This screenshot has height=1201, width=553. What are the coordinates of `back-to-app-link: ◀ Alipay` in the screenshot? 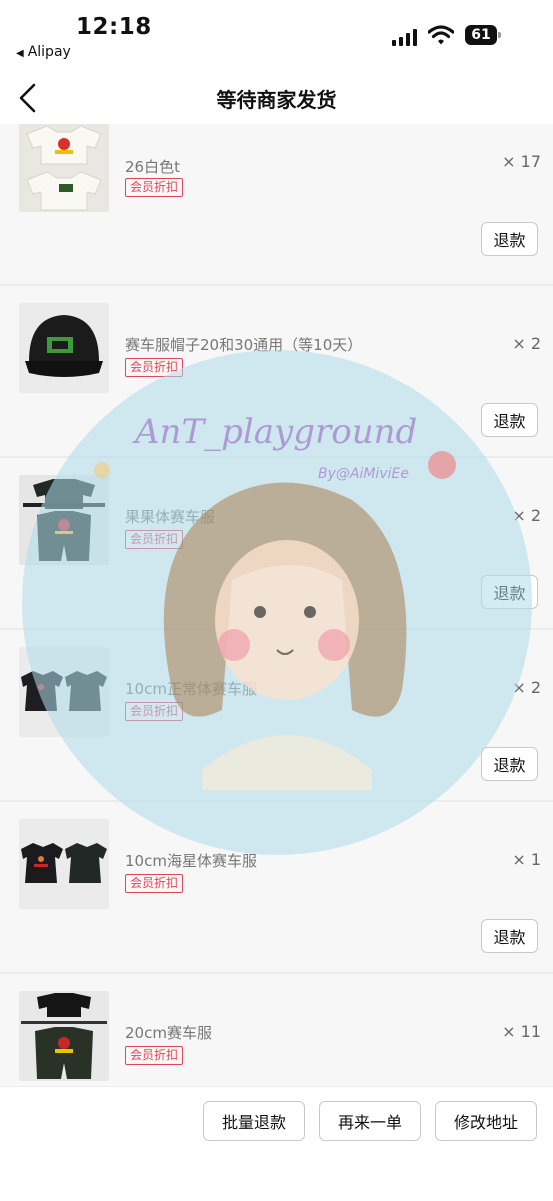 It's located at (43, 52).